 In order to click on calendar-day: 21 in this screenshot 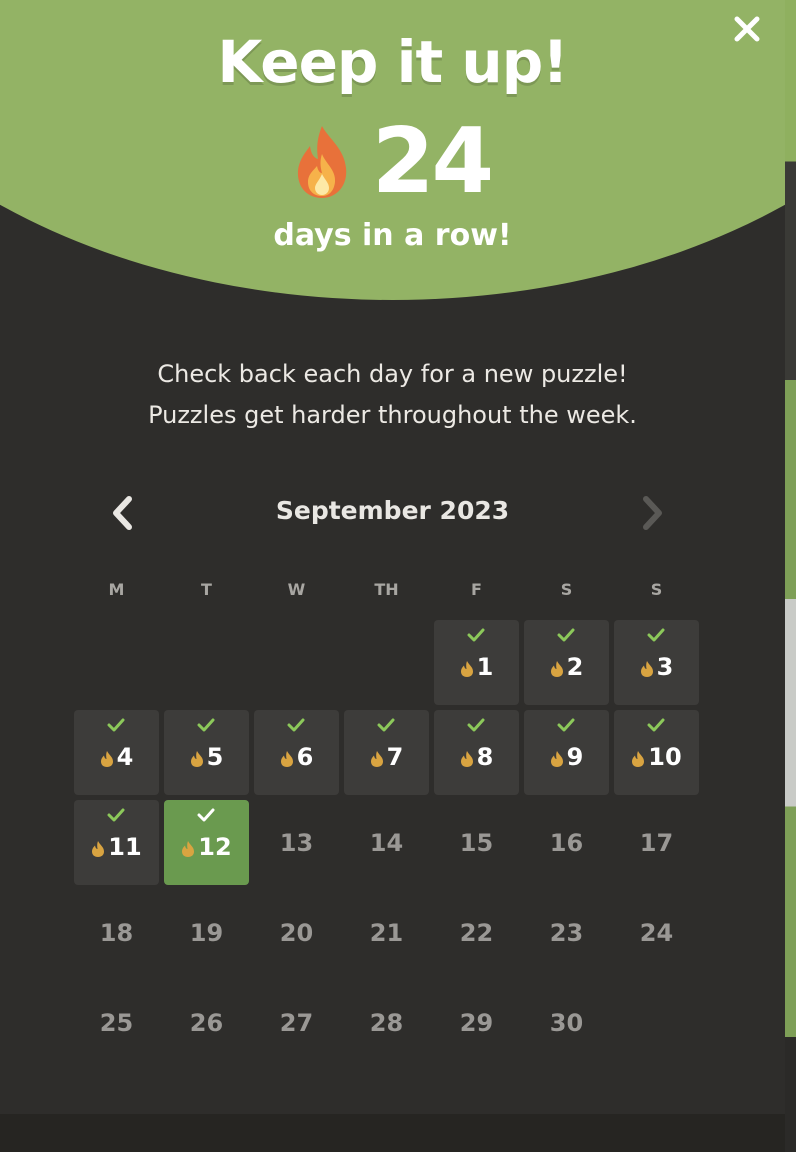, I will do `click(386, 932)`.